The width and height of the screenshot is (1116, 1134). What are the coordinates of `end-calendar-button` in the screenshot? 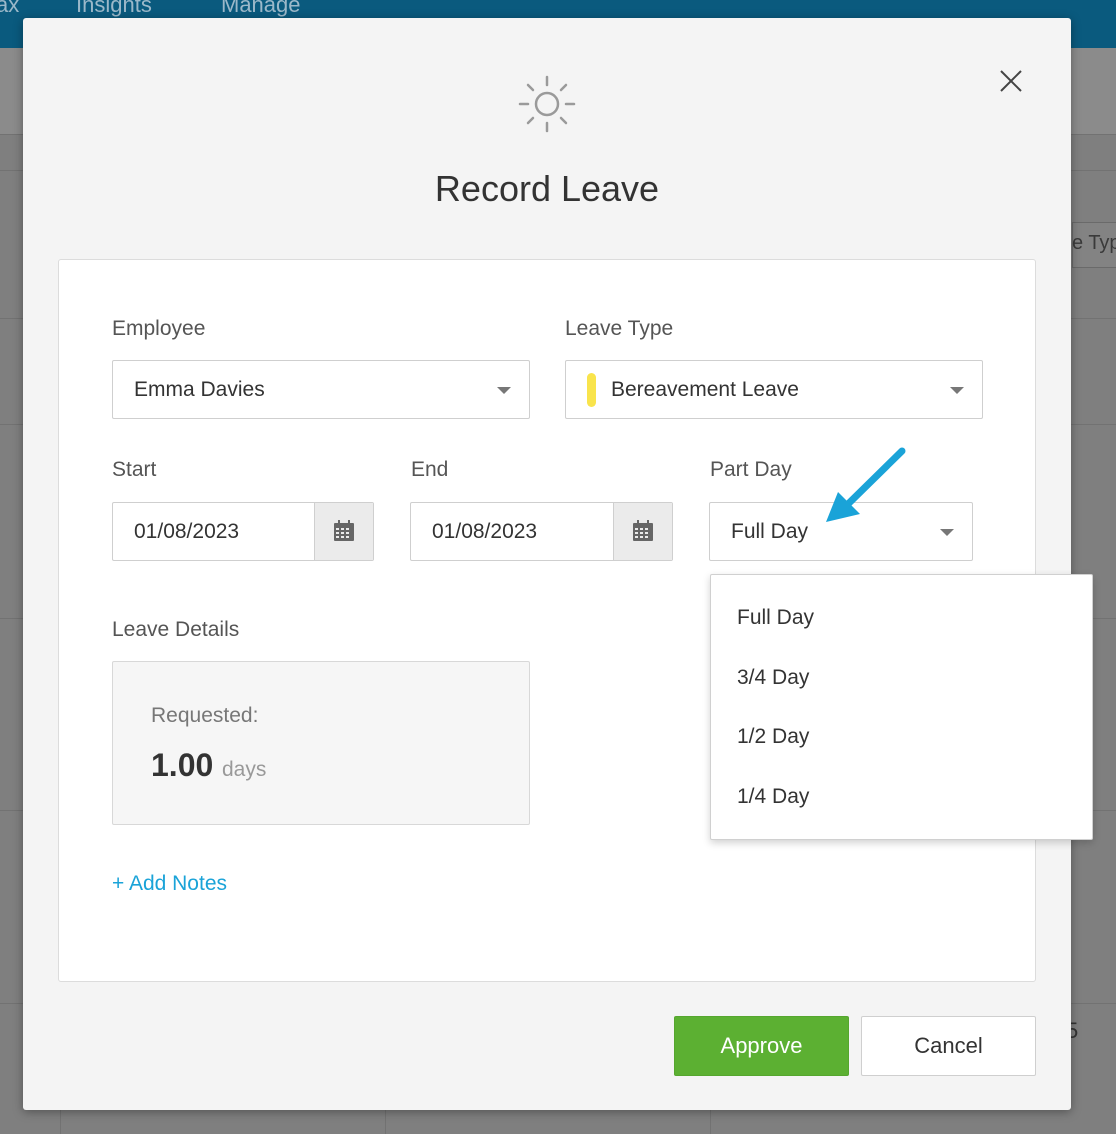 It's located at (642, 531).